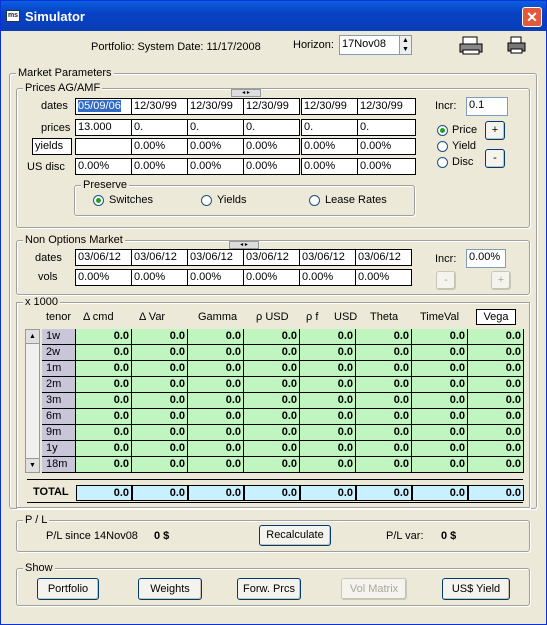 The image size is (547, 625). I want to click on price-cell-1: 13.000, so click(103, 127).